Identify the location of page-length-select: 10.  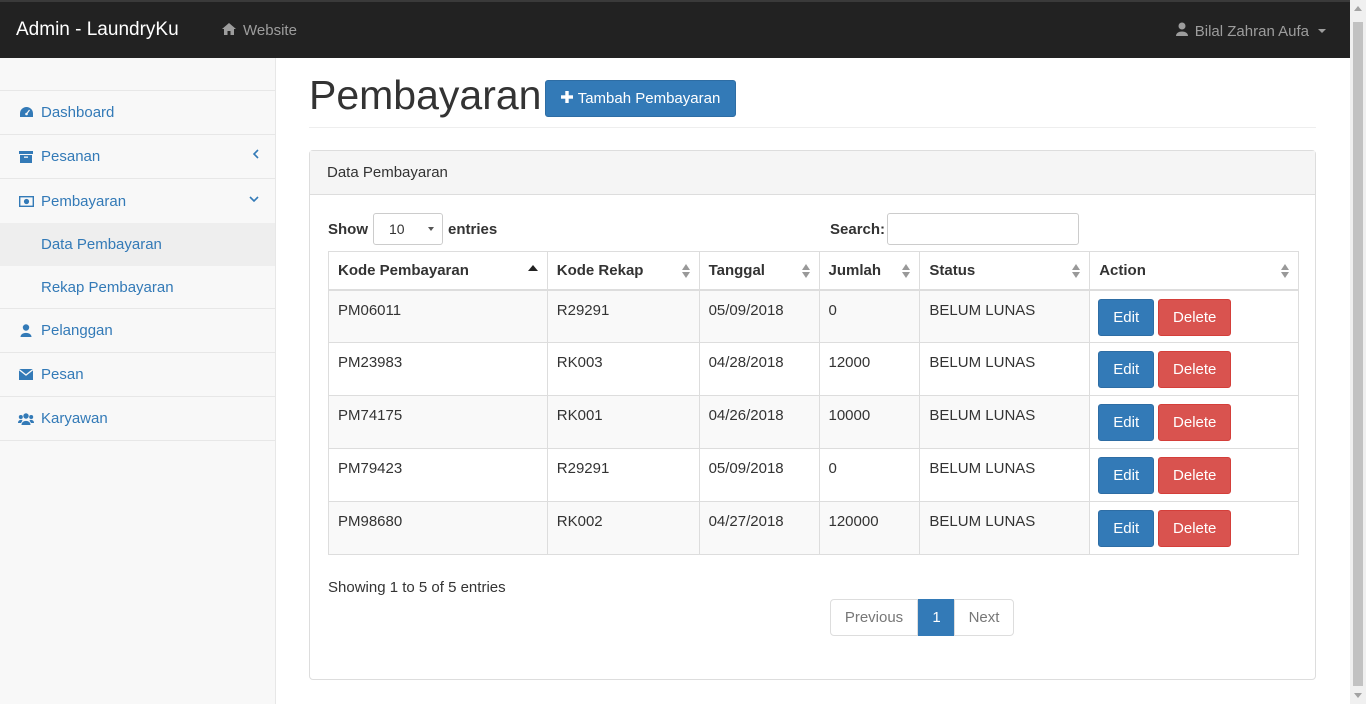
(408, 229).